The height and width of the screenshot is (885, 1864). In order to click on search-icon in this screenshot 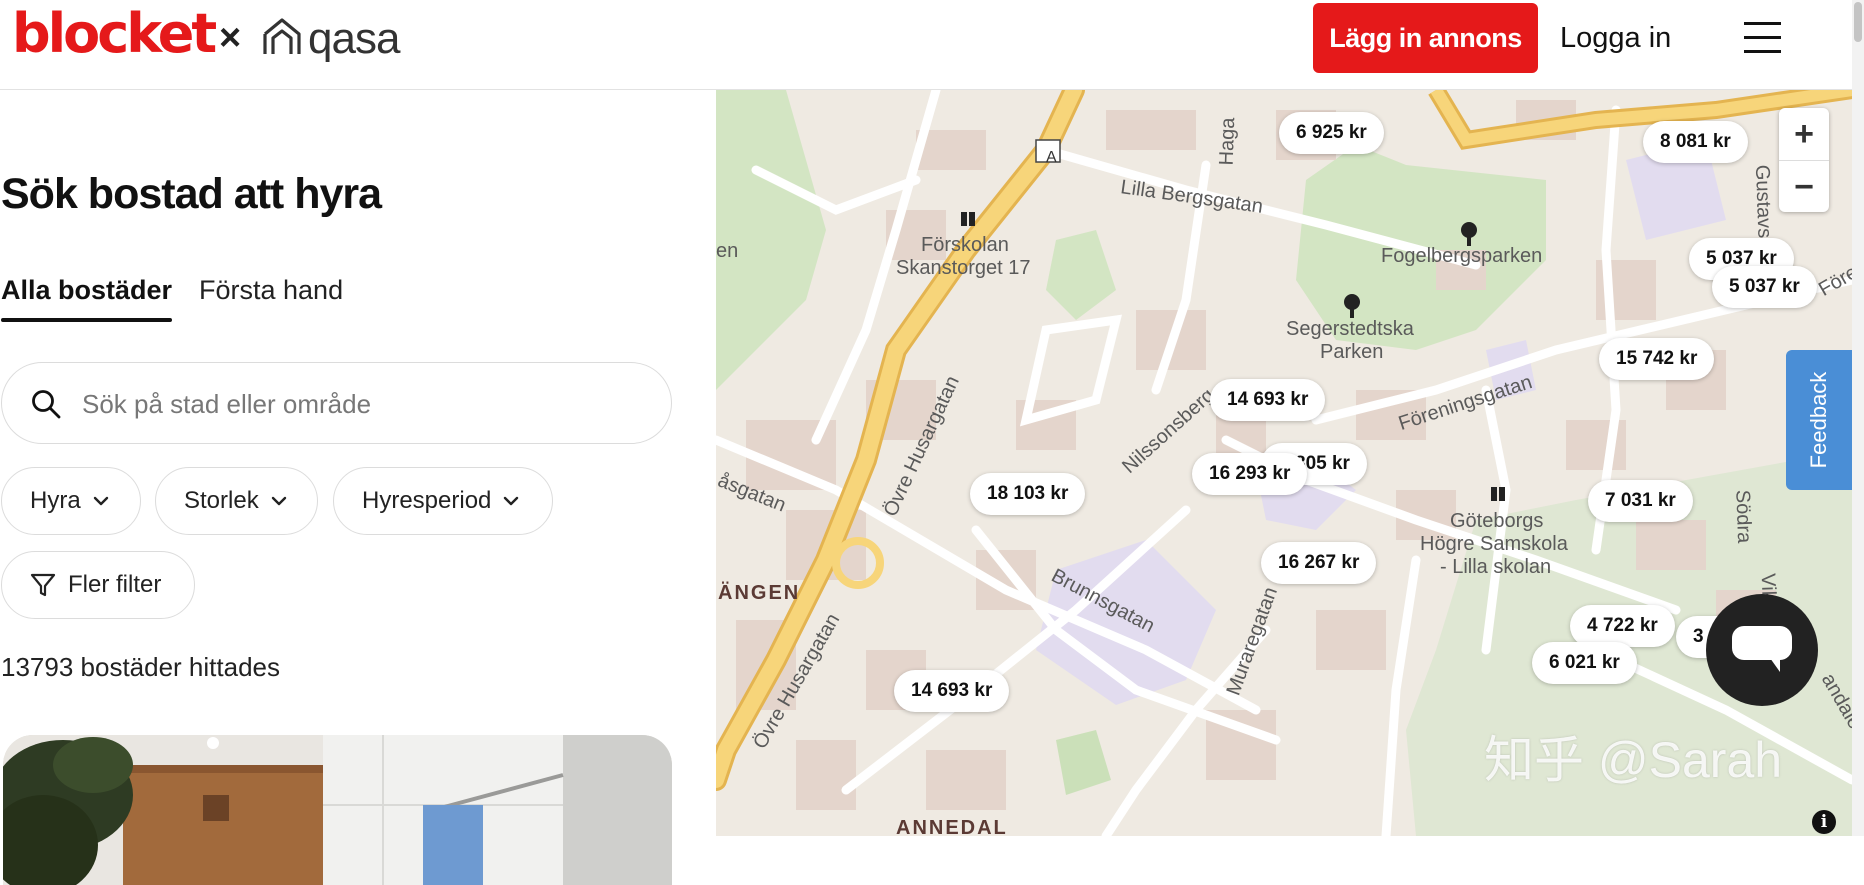, I will do `click(46, 404)`.